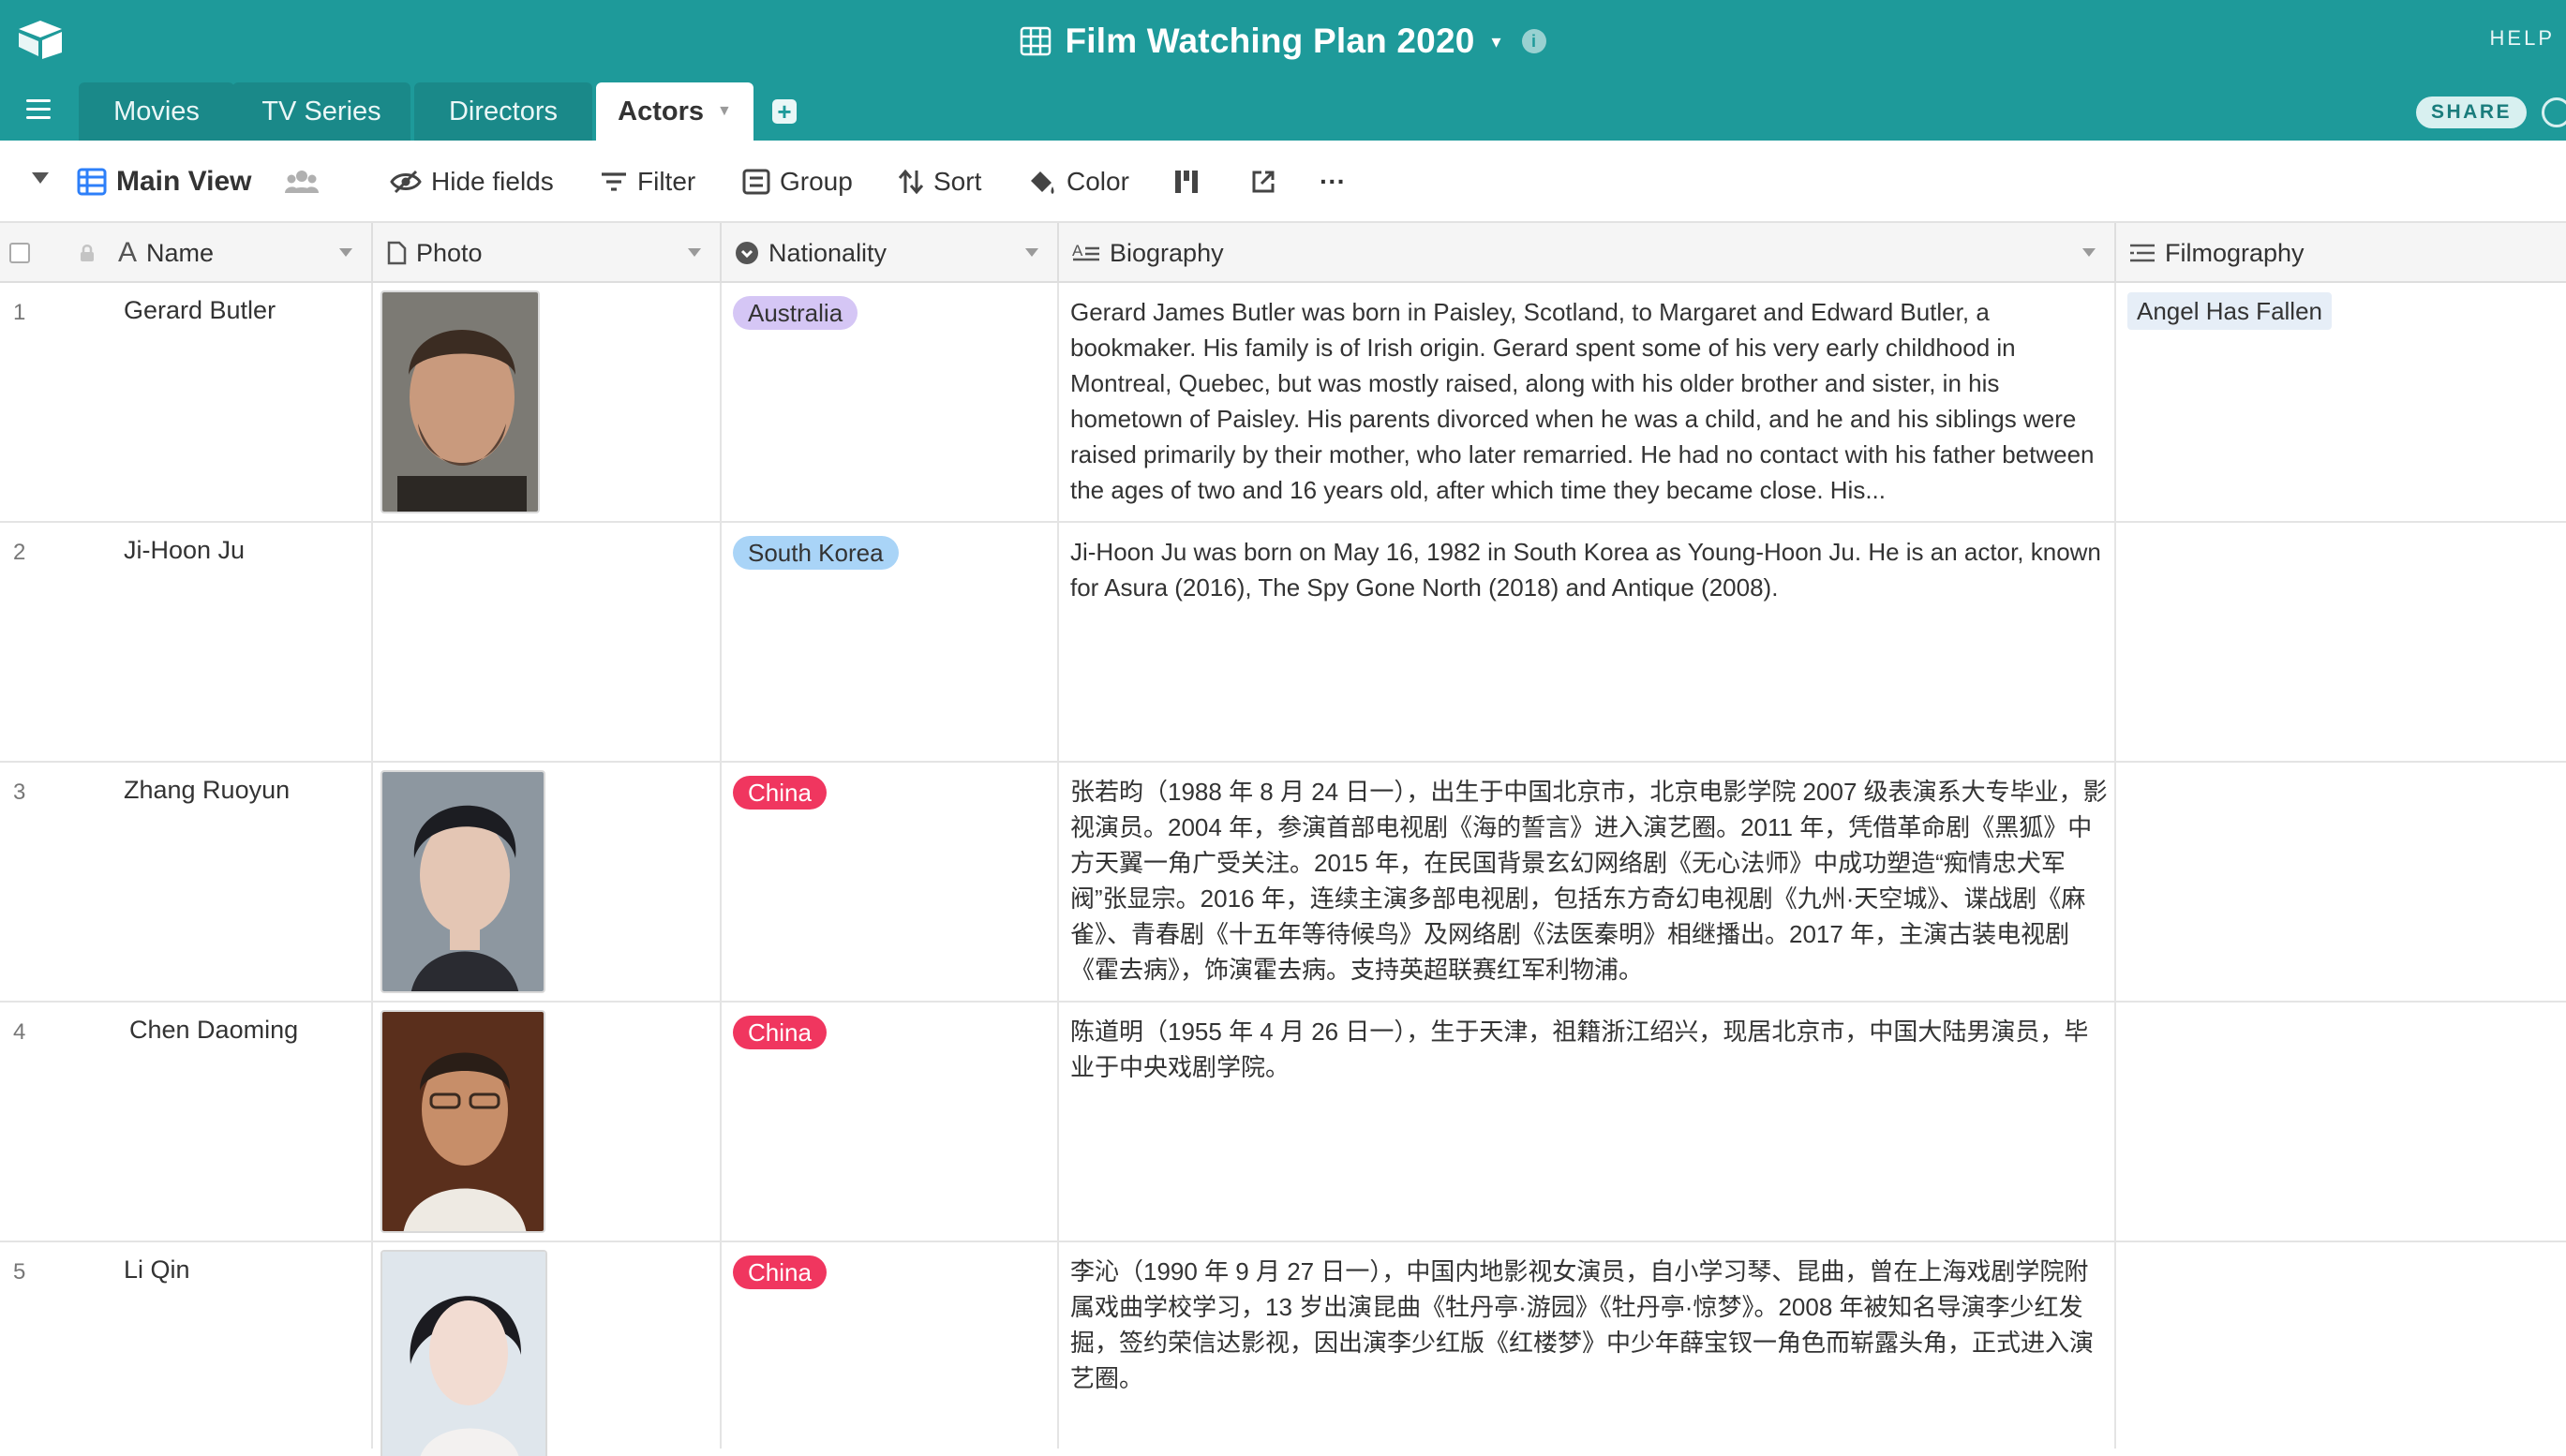  I want to click on hide-fields-label: Hide fields, so click(493, 181).